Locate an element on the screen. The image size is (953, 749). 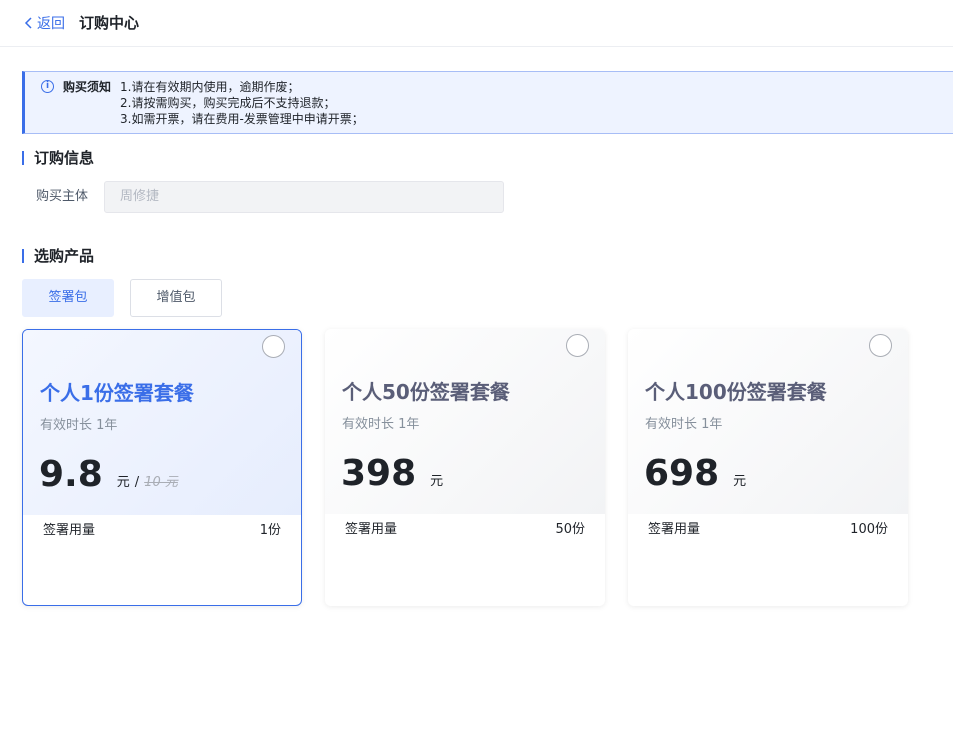
package-price: 698 is located at coordinates (682, 473).